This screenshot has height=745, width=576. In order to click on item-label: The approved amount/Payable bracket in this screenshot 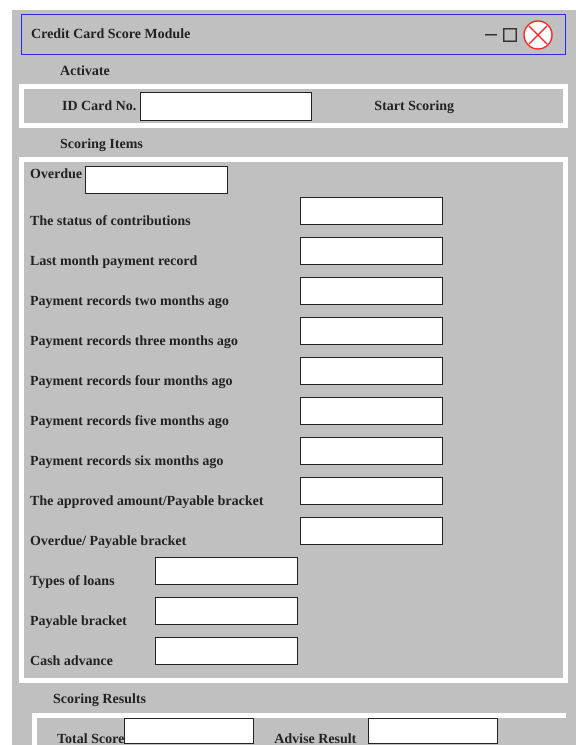, I will do `click(147, 502)`.